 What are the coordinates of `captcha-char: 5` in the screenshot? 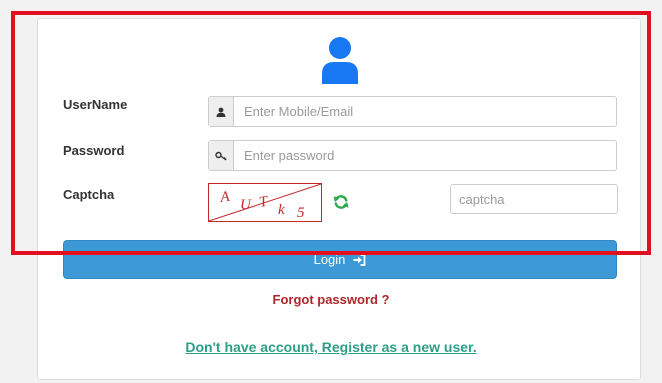 It's located at (301, 213).